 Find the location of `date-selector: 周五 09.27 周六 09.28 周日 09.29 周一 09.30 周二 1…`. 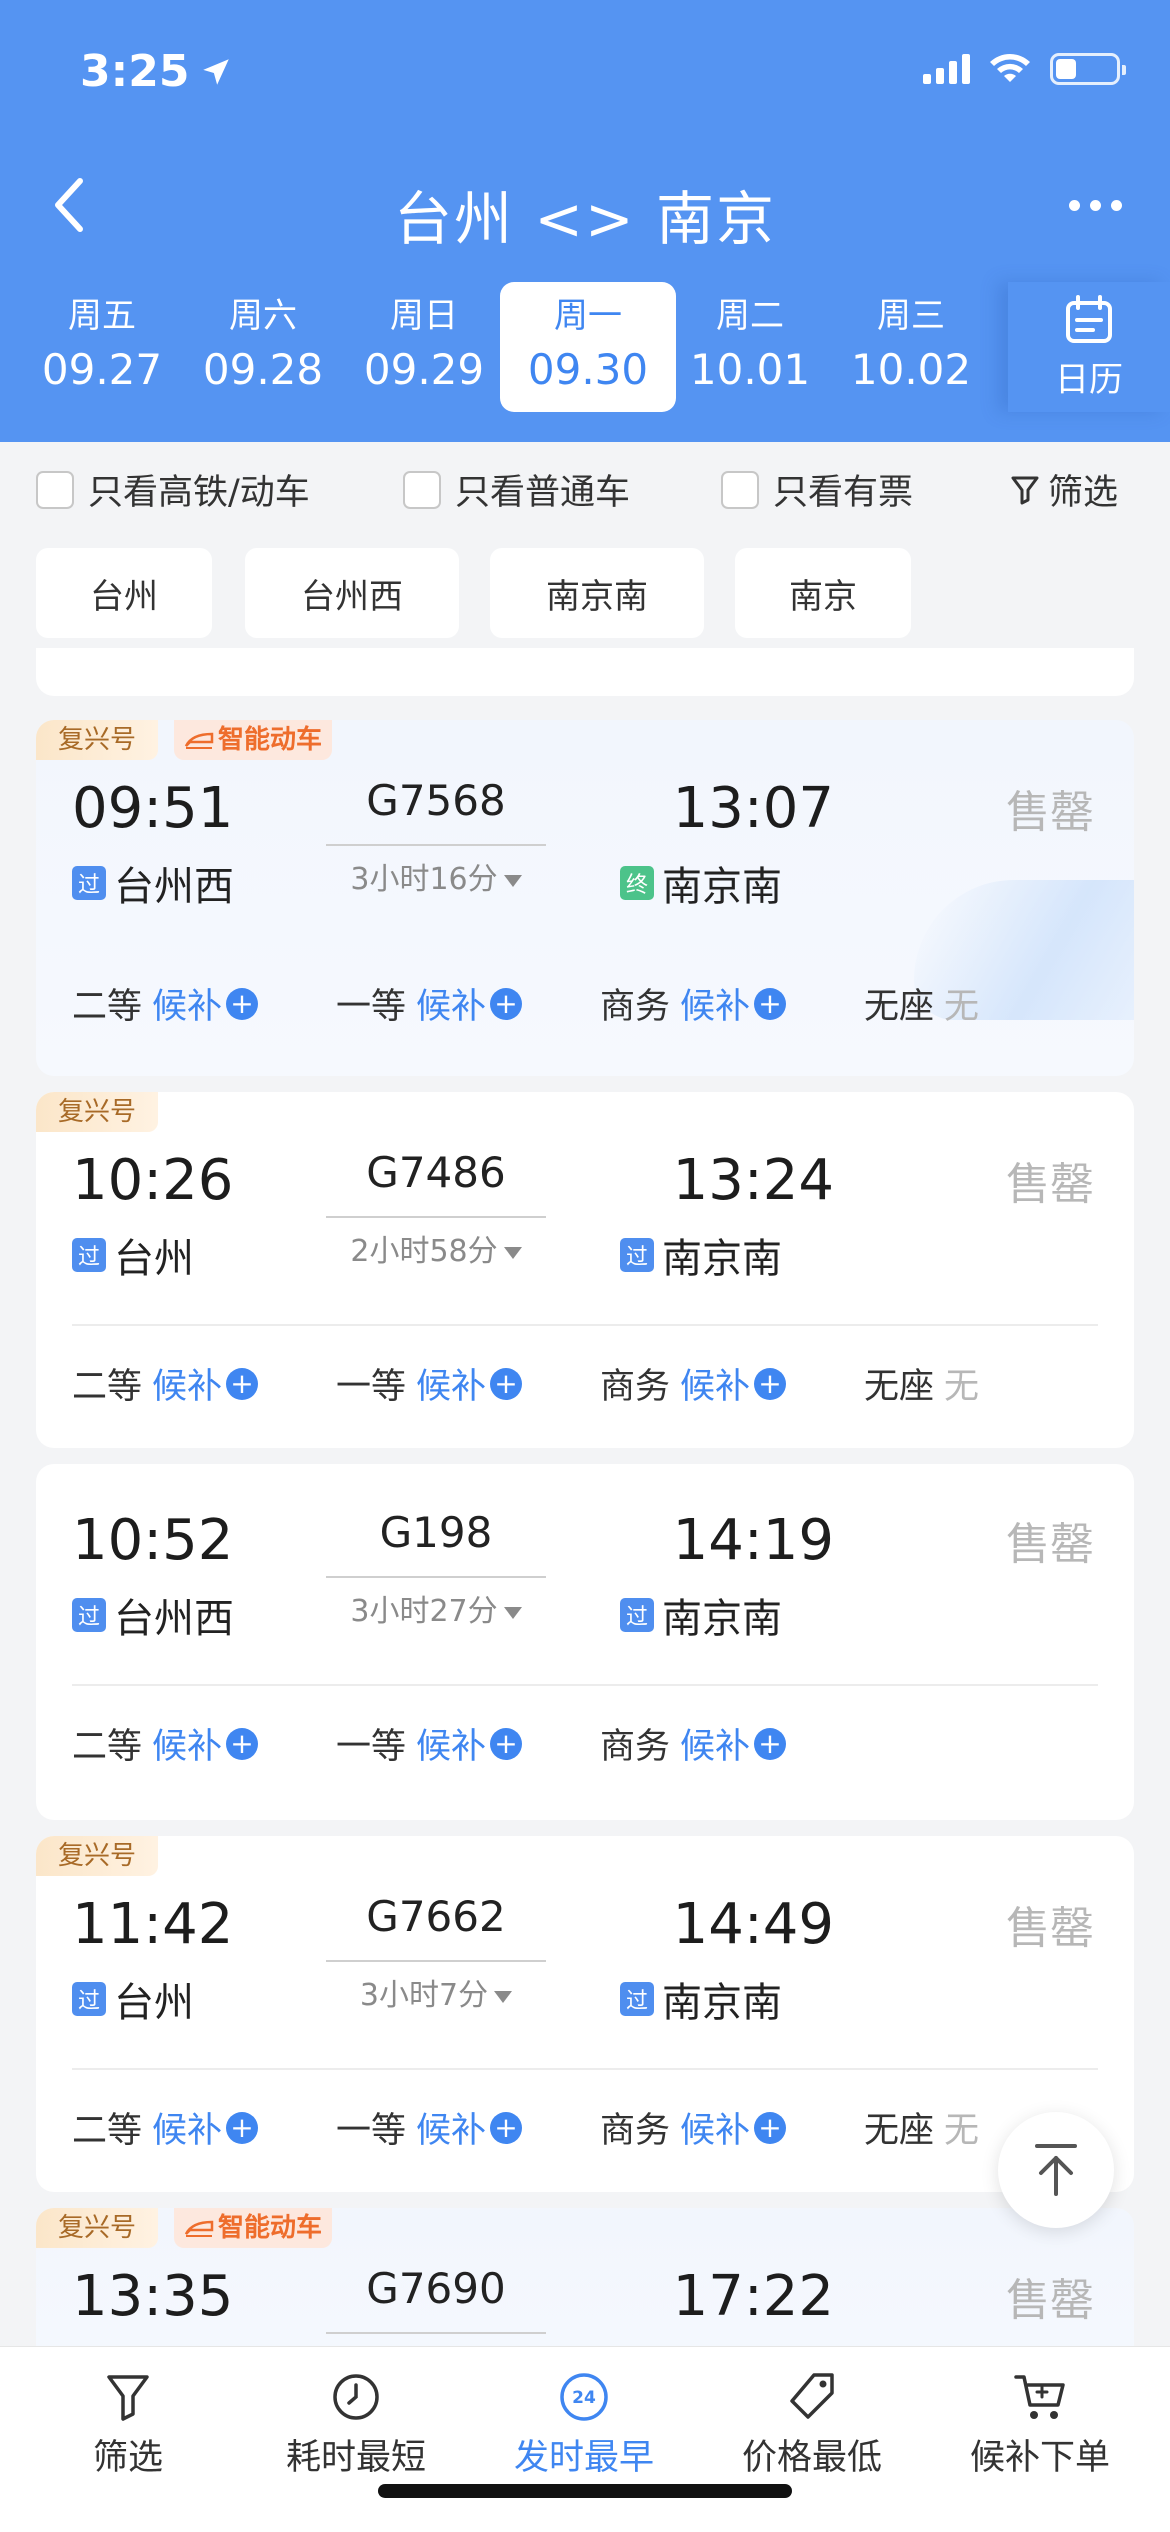

date-selector: 周五 09.27 周六 09.28 周日 09.29 周一 09.30 周二 1… is located at coordinates (585, 347).